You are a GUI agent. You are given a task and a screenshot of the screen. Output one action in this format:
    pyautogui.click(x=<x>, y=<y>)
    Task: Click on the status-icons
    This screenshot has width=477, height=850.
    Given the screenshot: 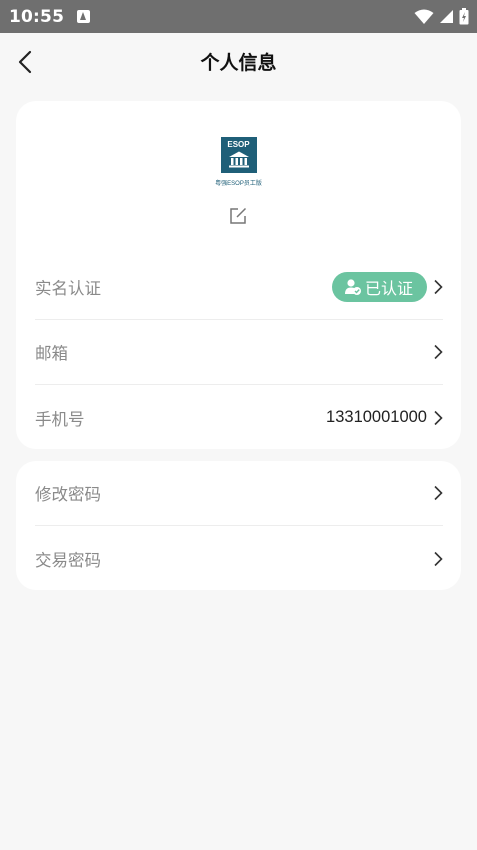 What is the action you would take?
    pyautogui.click(x=441, y=16)
    